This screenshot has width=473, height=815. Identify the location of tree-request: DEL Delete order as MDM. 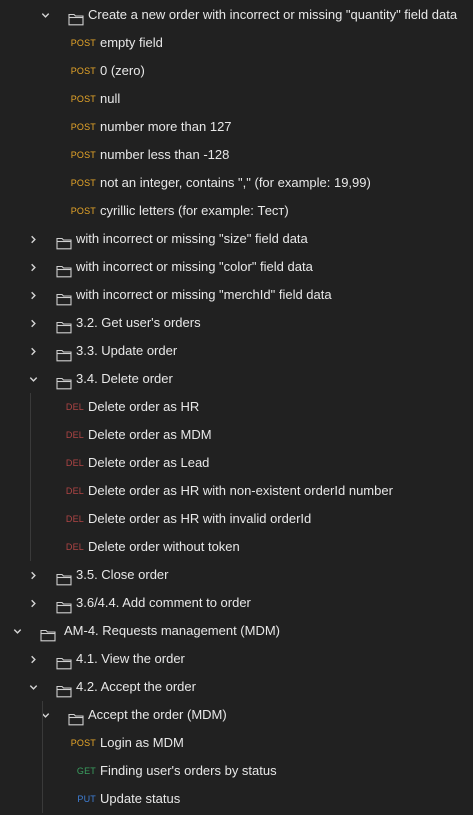
(236, 435).